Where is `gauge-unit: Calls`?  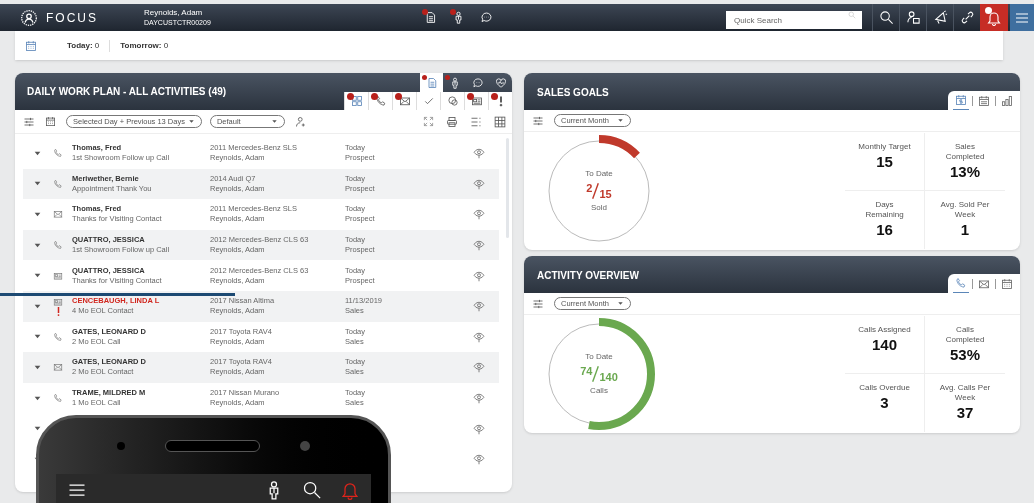
gauge-unit: Calls is located at coordinates (599, 391).